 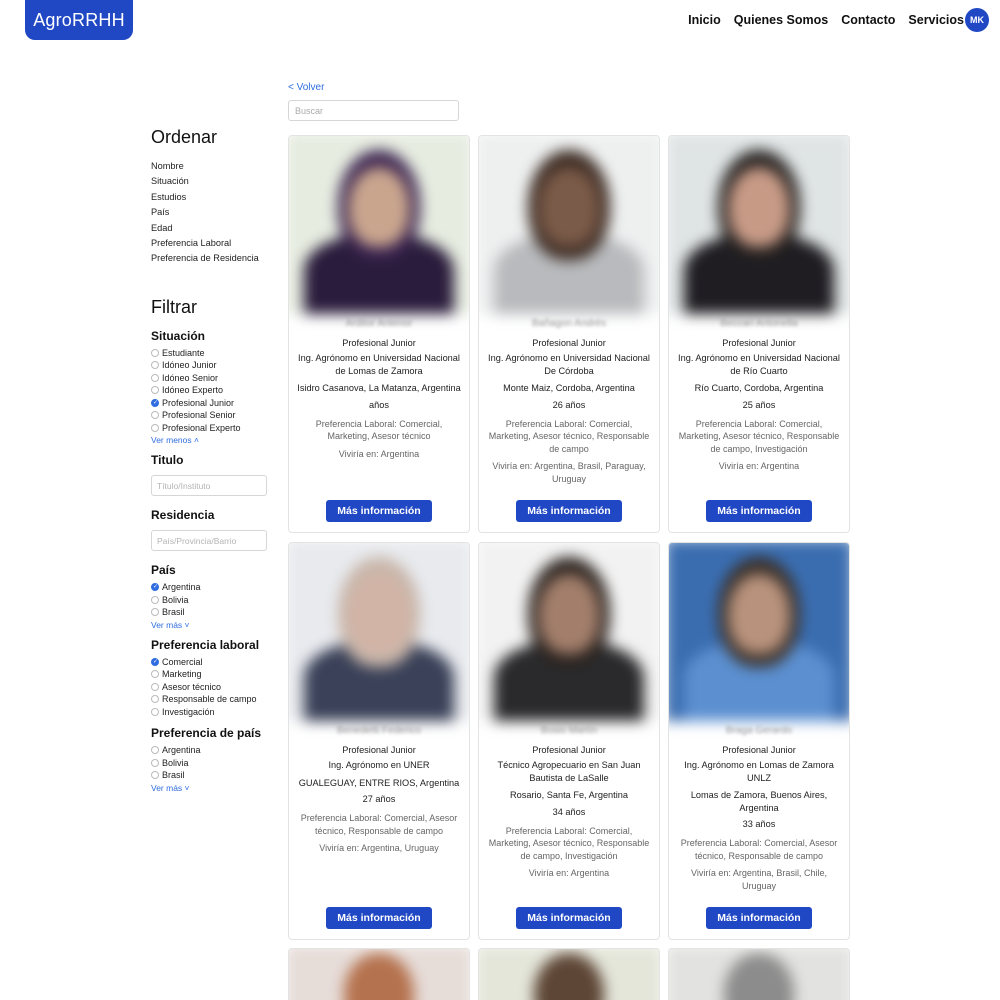 What do you see at coordinates (181, 750) in the screenshot?
I see `radio-label: Argentina` at bounding box center [181, 750].